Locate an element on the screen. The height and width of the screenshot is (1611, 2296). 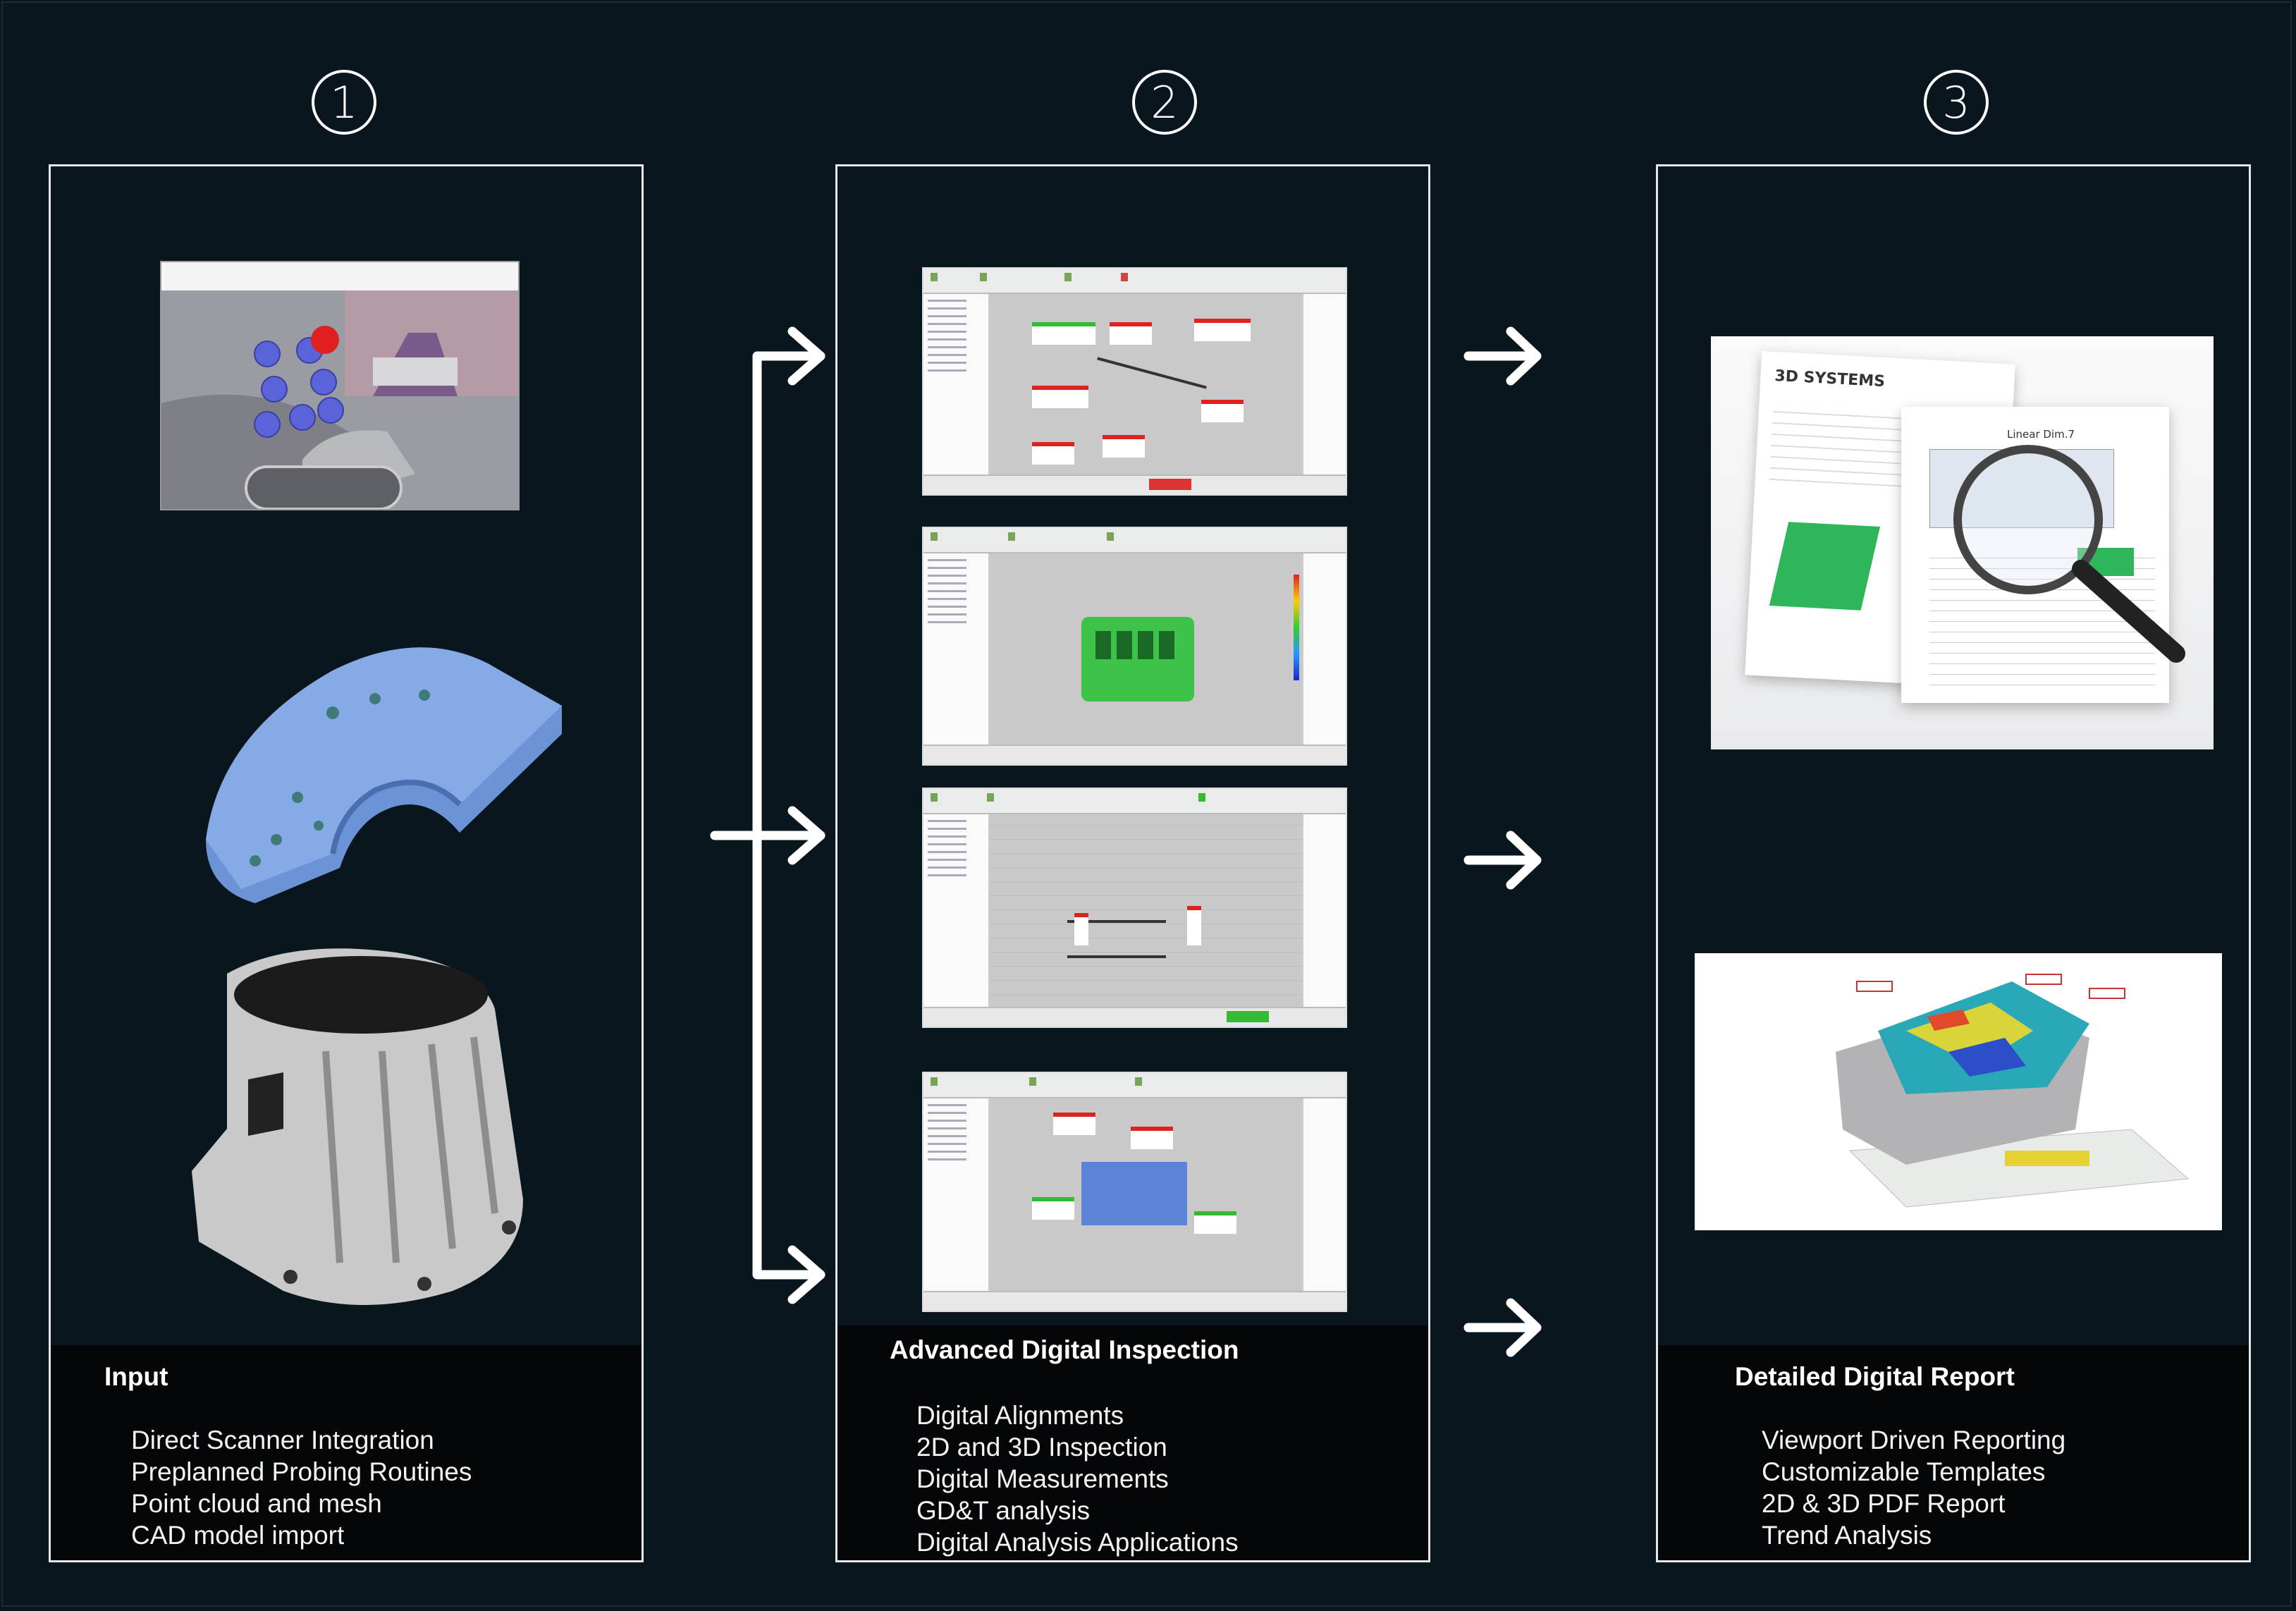
inspection-title: Advanced Digital Inspection is located at coordinates (1064, 1349).